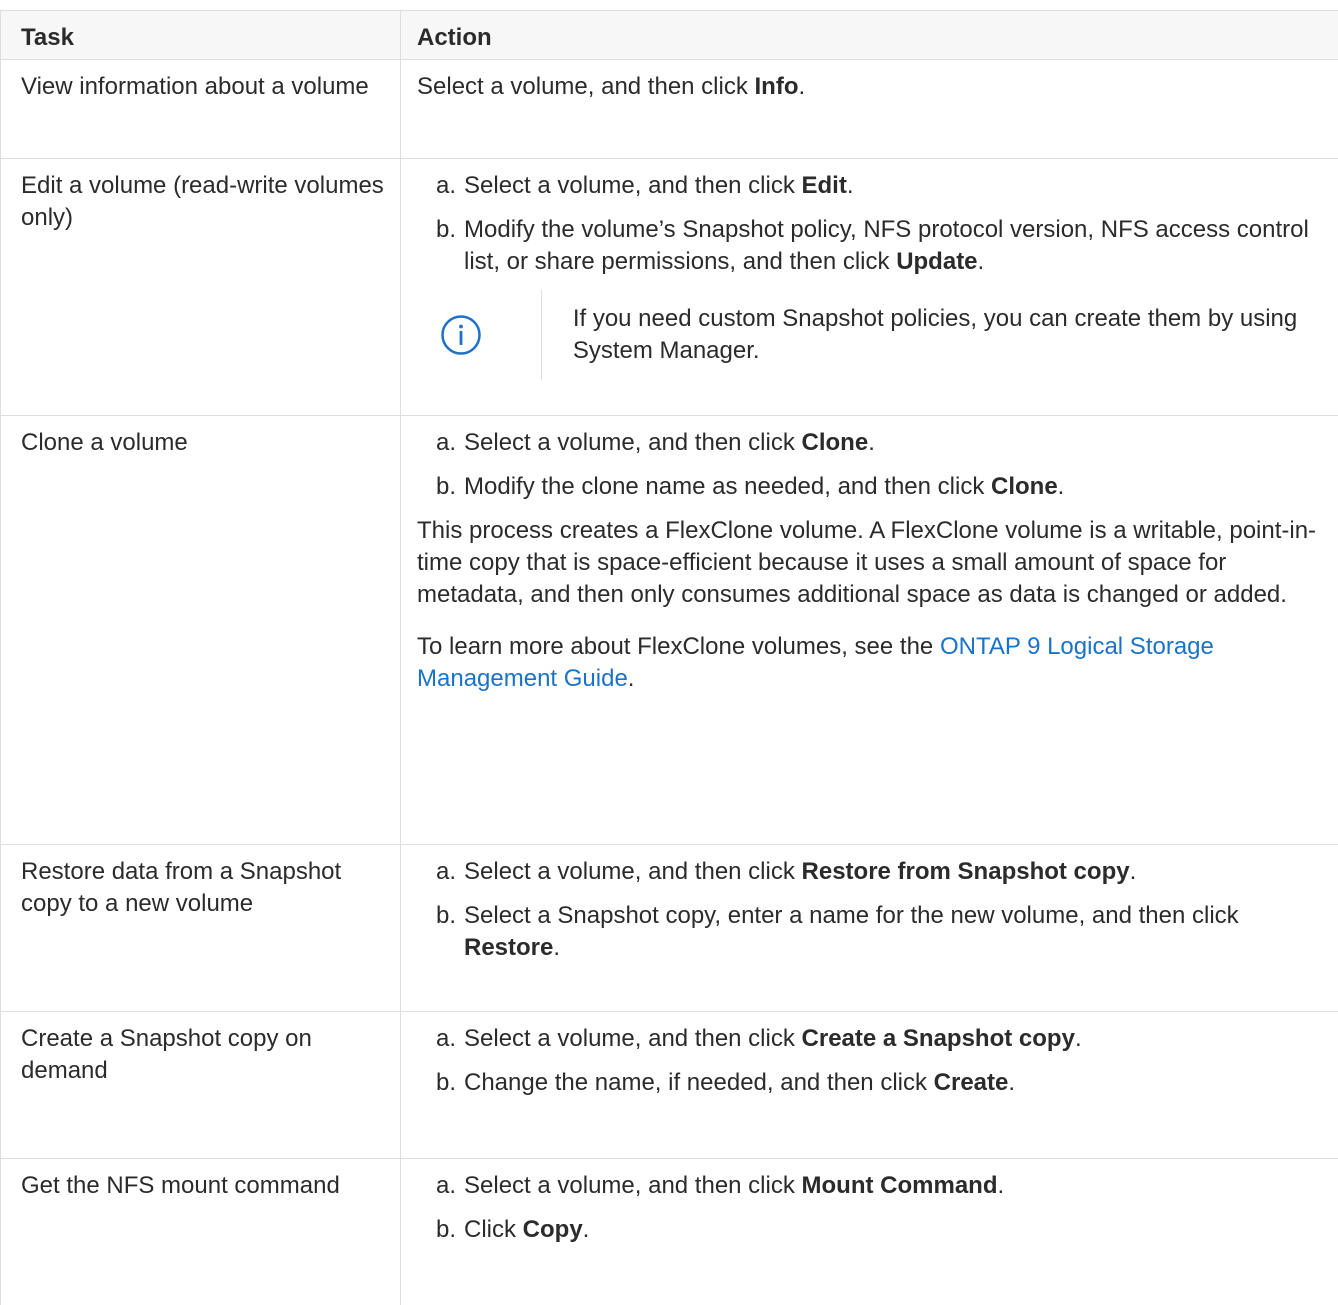 This screenshot has height=1305, width=1338. I want to click on info-circle-icon, so click(461, 335).